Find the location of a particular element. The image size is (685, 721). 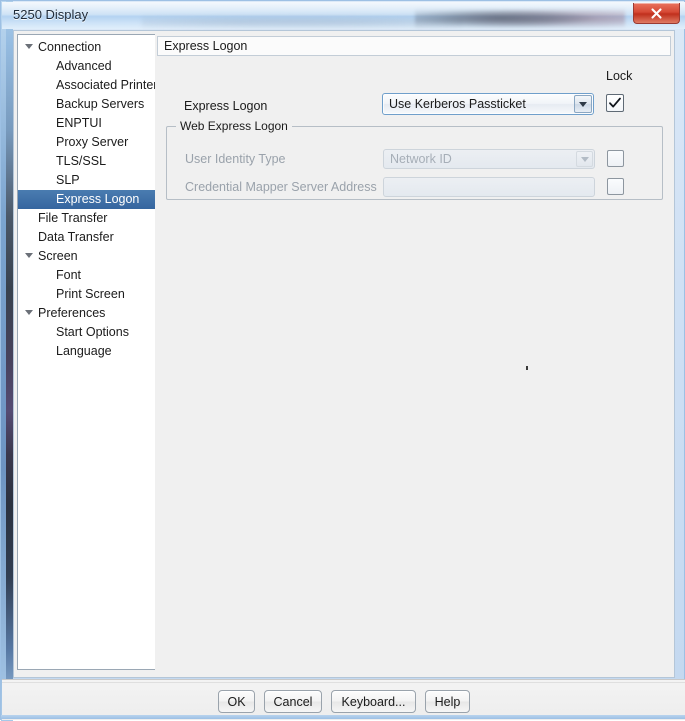

dialog-button-bar: OK Cancel Keyboard... Help is located at coordinates (343, 699).